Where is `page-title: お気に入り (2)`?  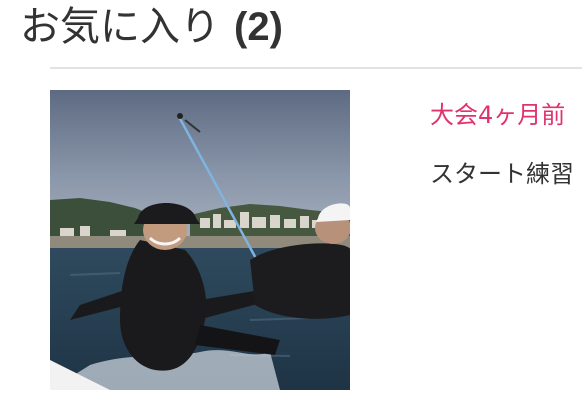 page-title: お気に入り (2) is located at coordinates (151, 26).